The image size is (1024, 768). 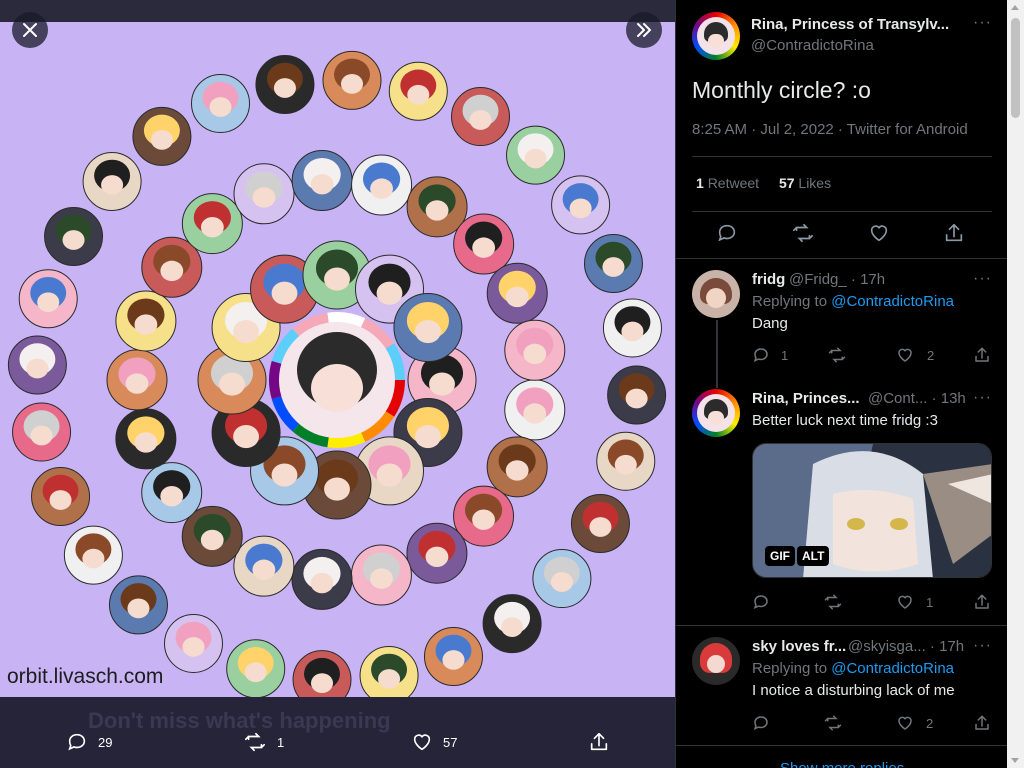 What do you see at coordinates (930, 602) in the screenshot?
I see `like-count: 1` at bounding box center [930, 602].